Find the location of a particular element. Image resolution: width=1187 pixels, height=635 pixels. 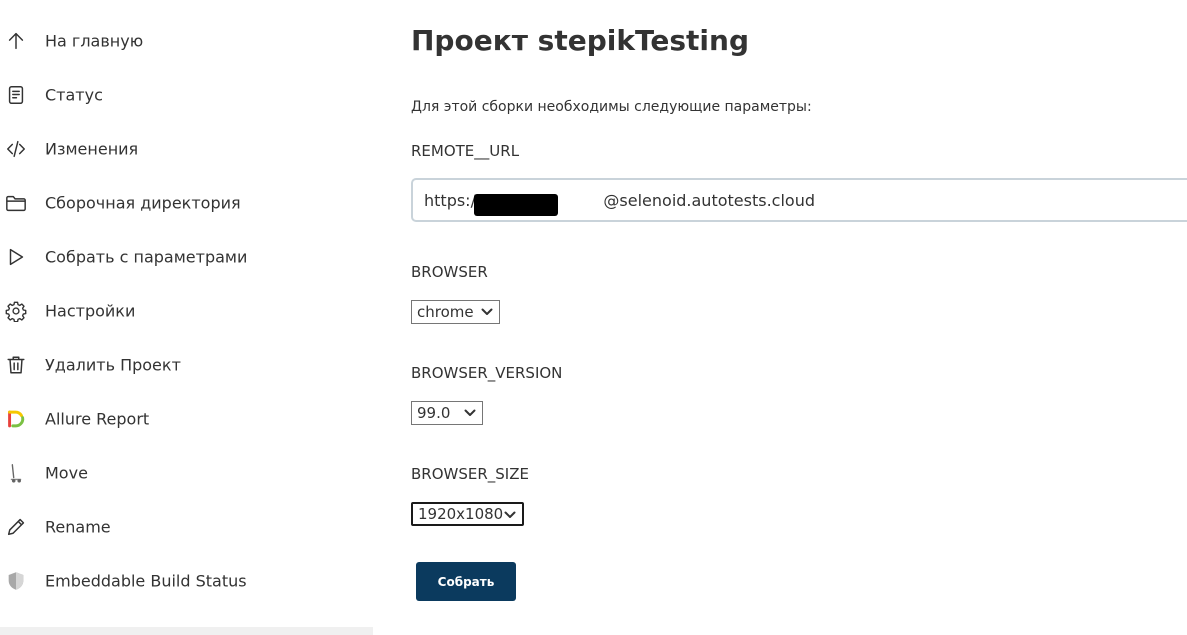

sidebar-item-settings: Настройки is located at coordinates (186, 311).